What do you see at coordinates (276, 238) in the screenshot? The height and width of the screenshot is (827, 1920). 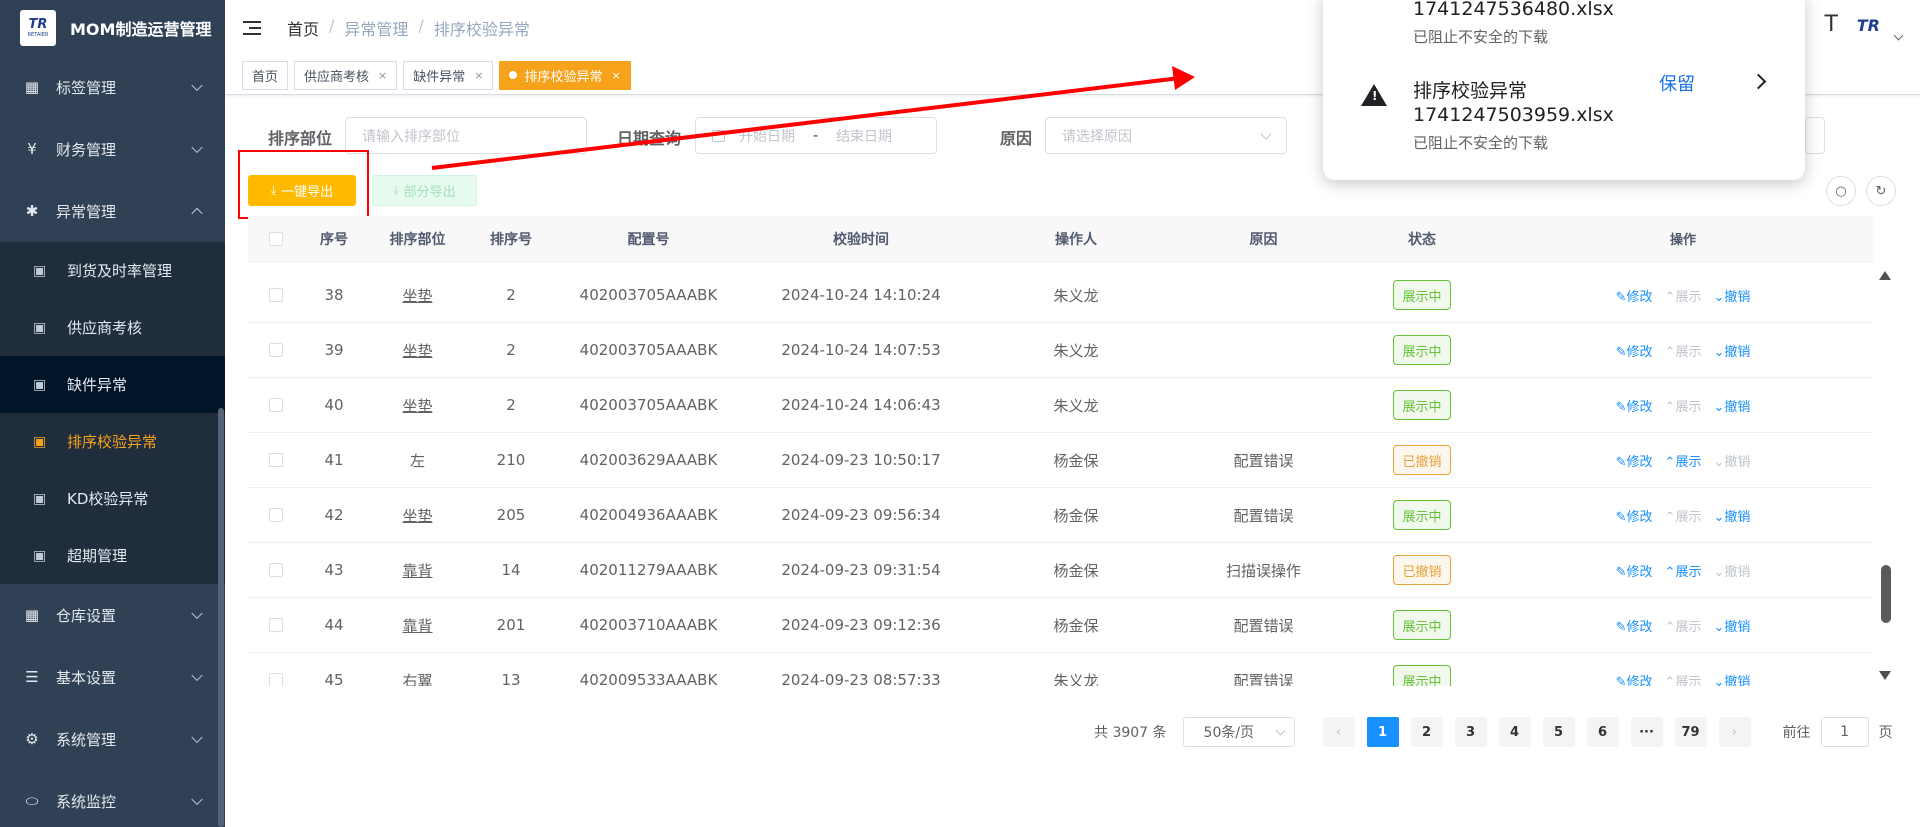 I see `select-all-checkbox` at bounding box center [276, 238].